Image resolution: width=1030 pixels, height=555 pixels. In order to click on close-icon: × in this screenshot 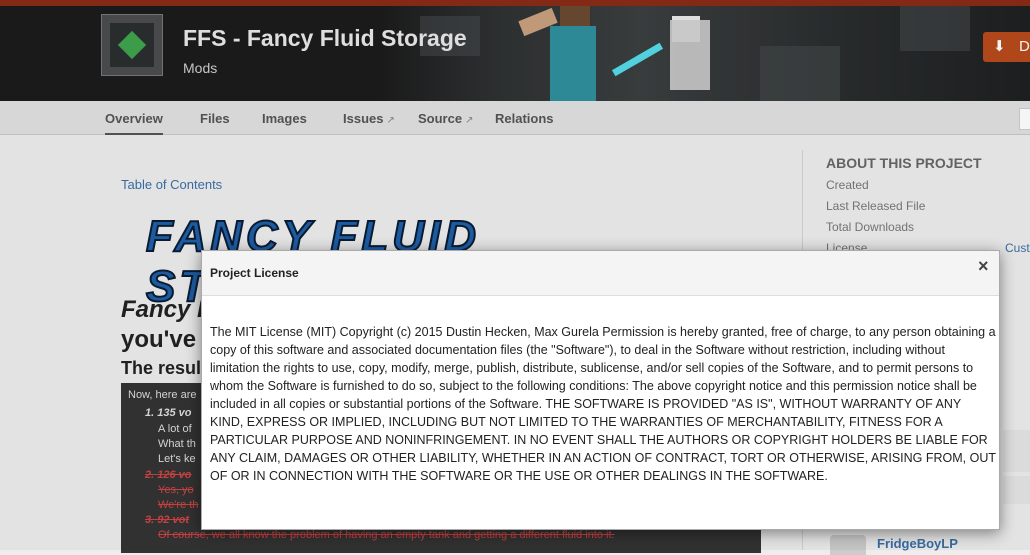, I will do `click(983, 266)`.